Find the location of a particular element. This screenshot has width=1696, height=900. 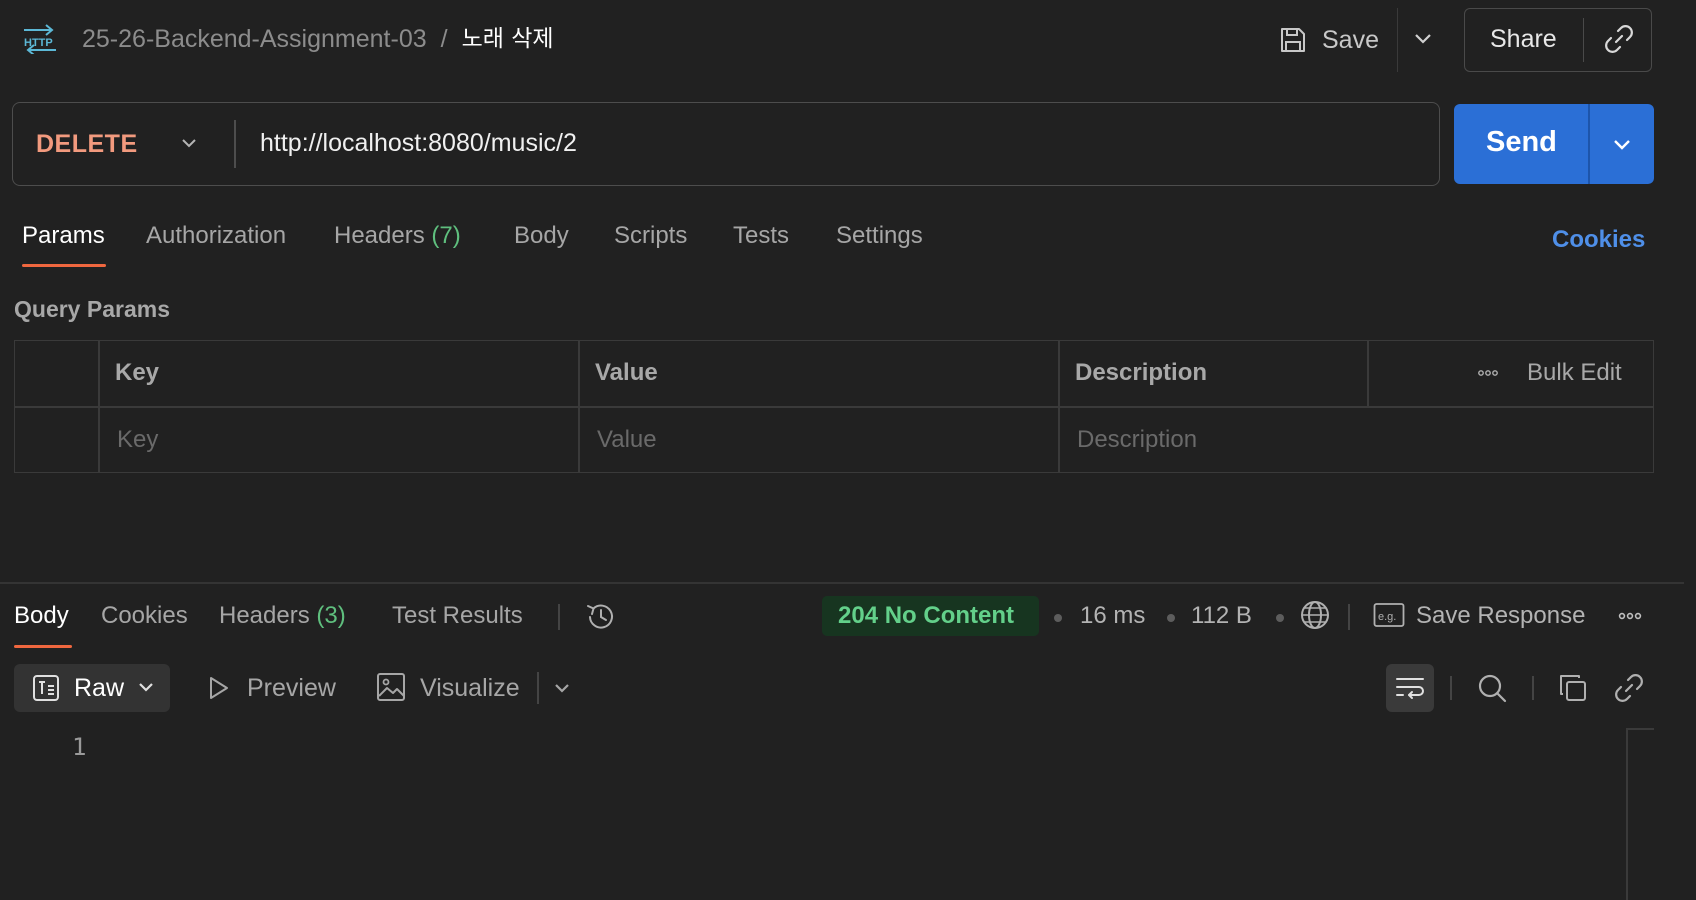

response-tab-test-results: Test Results is located at coordinates (457, 616).